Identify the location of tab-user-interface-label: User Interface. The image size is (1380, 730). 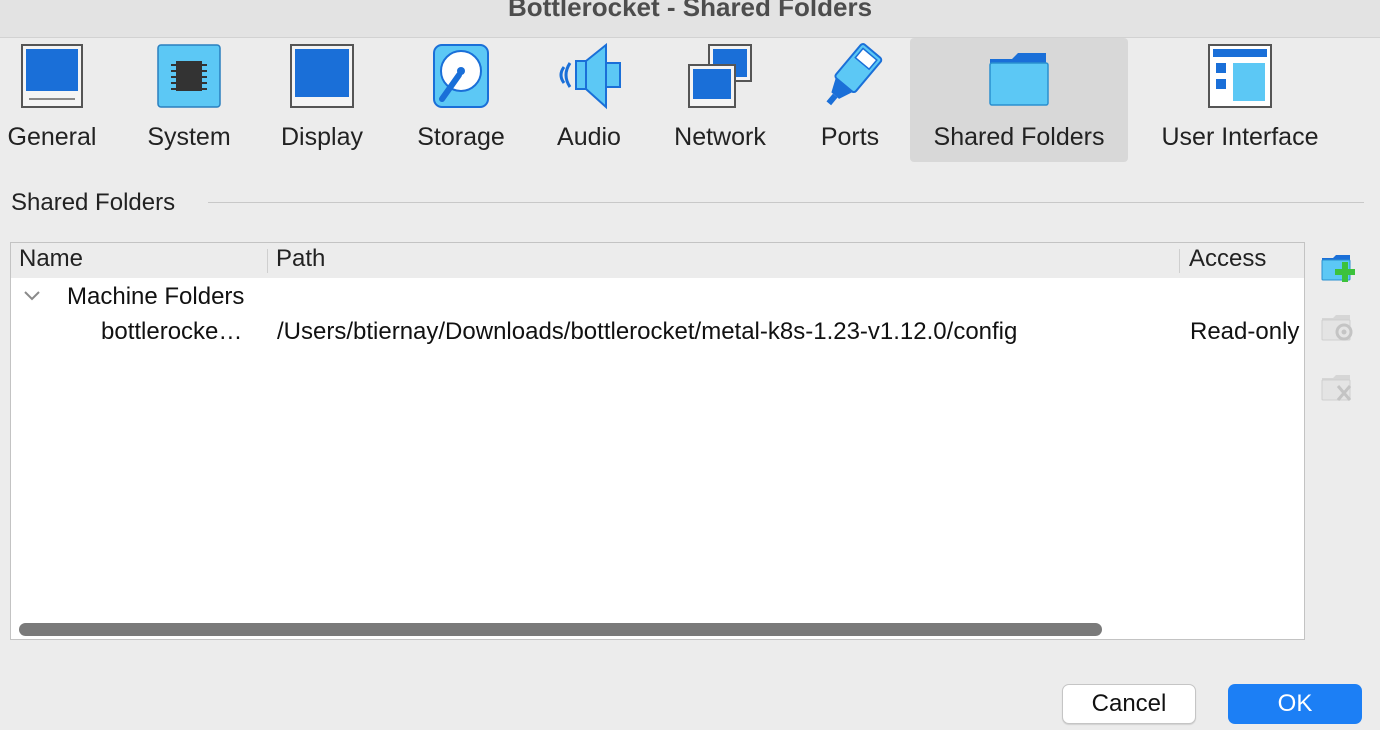
(1240, 137).